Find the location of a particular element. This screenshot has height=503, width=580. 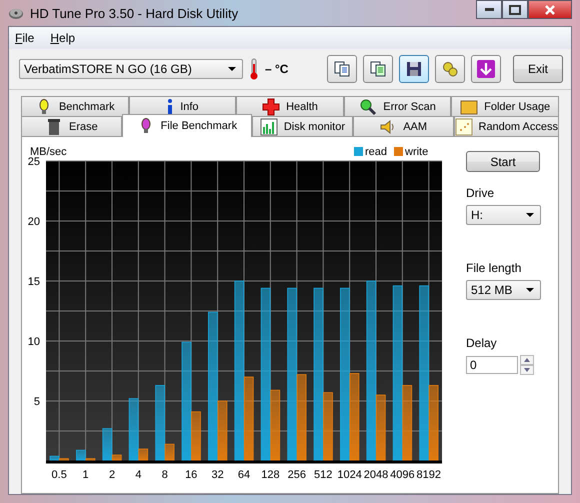

minimize-button is located at coordinates (489, 9).